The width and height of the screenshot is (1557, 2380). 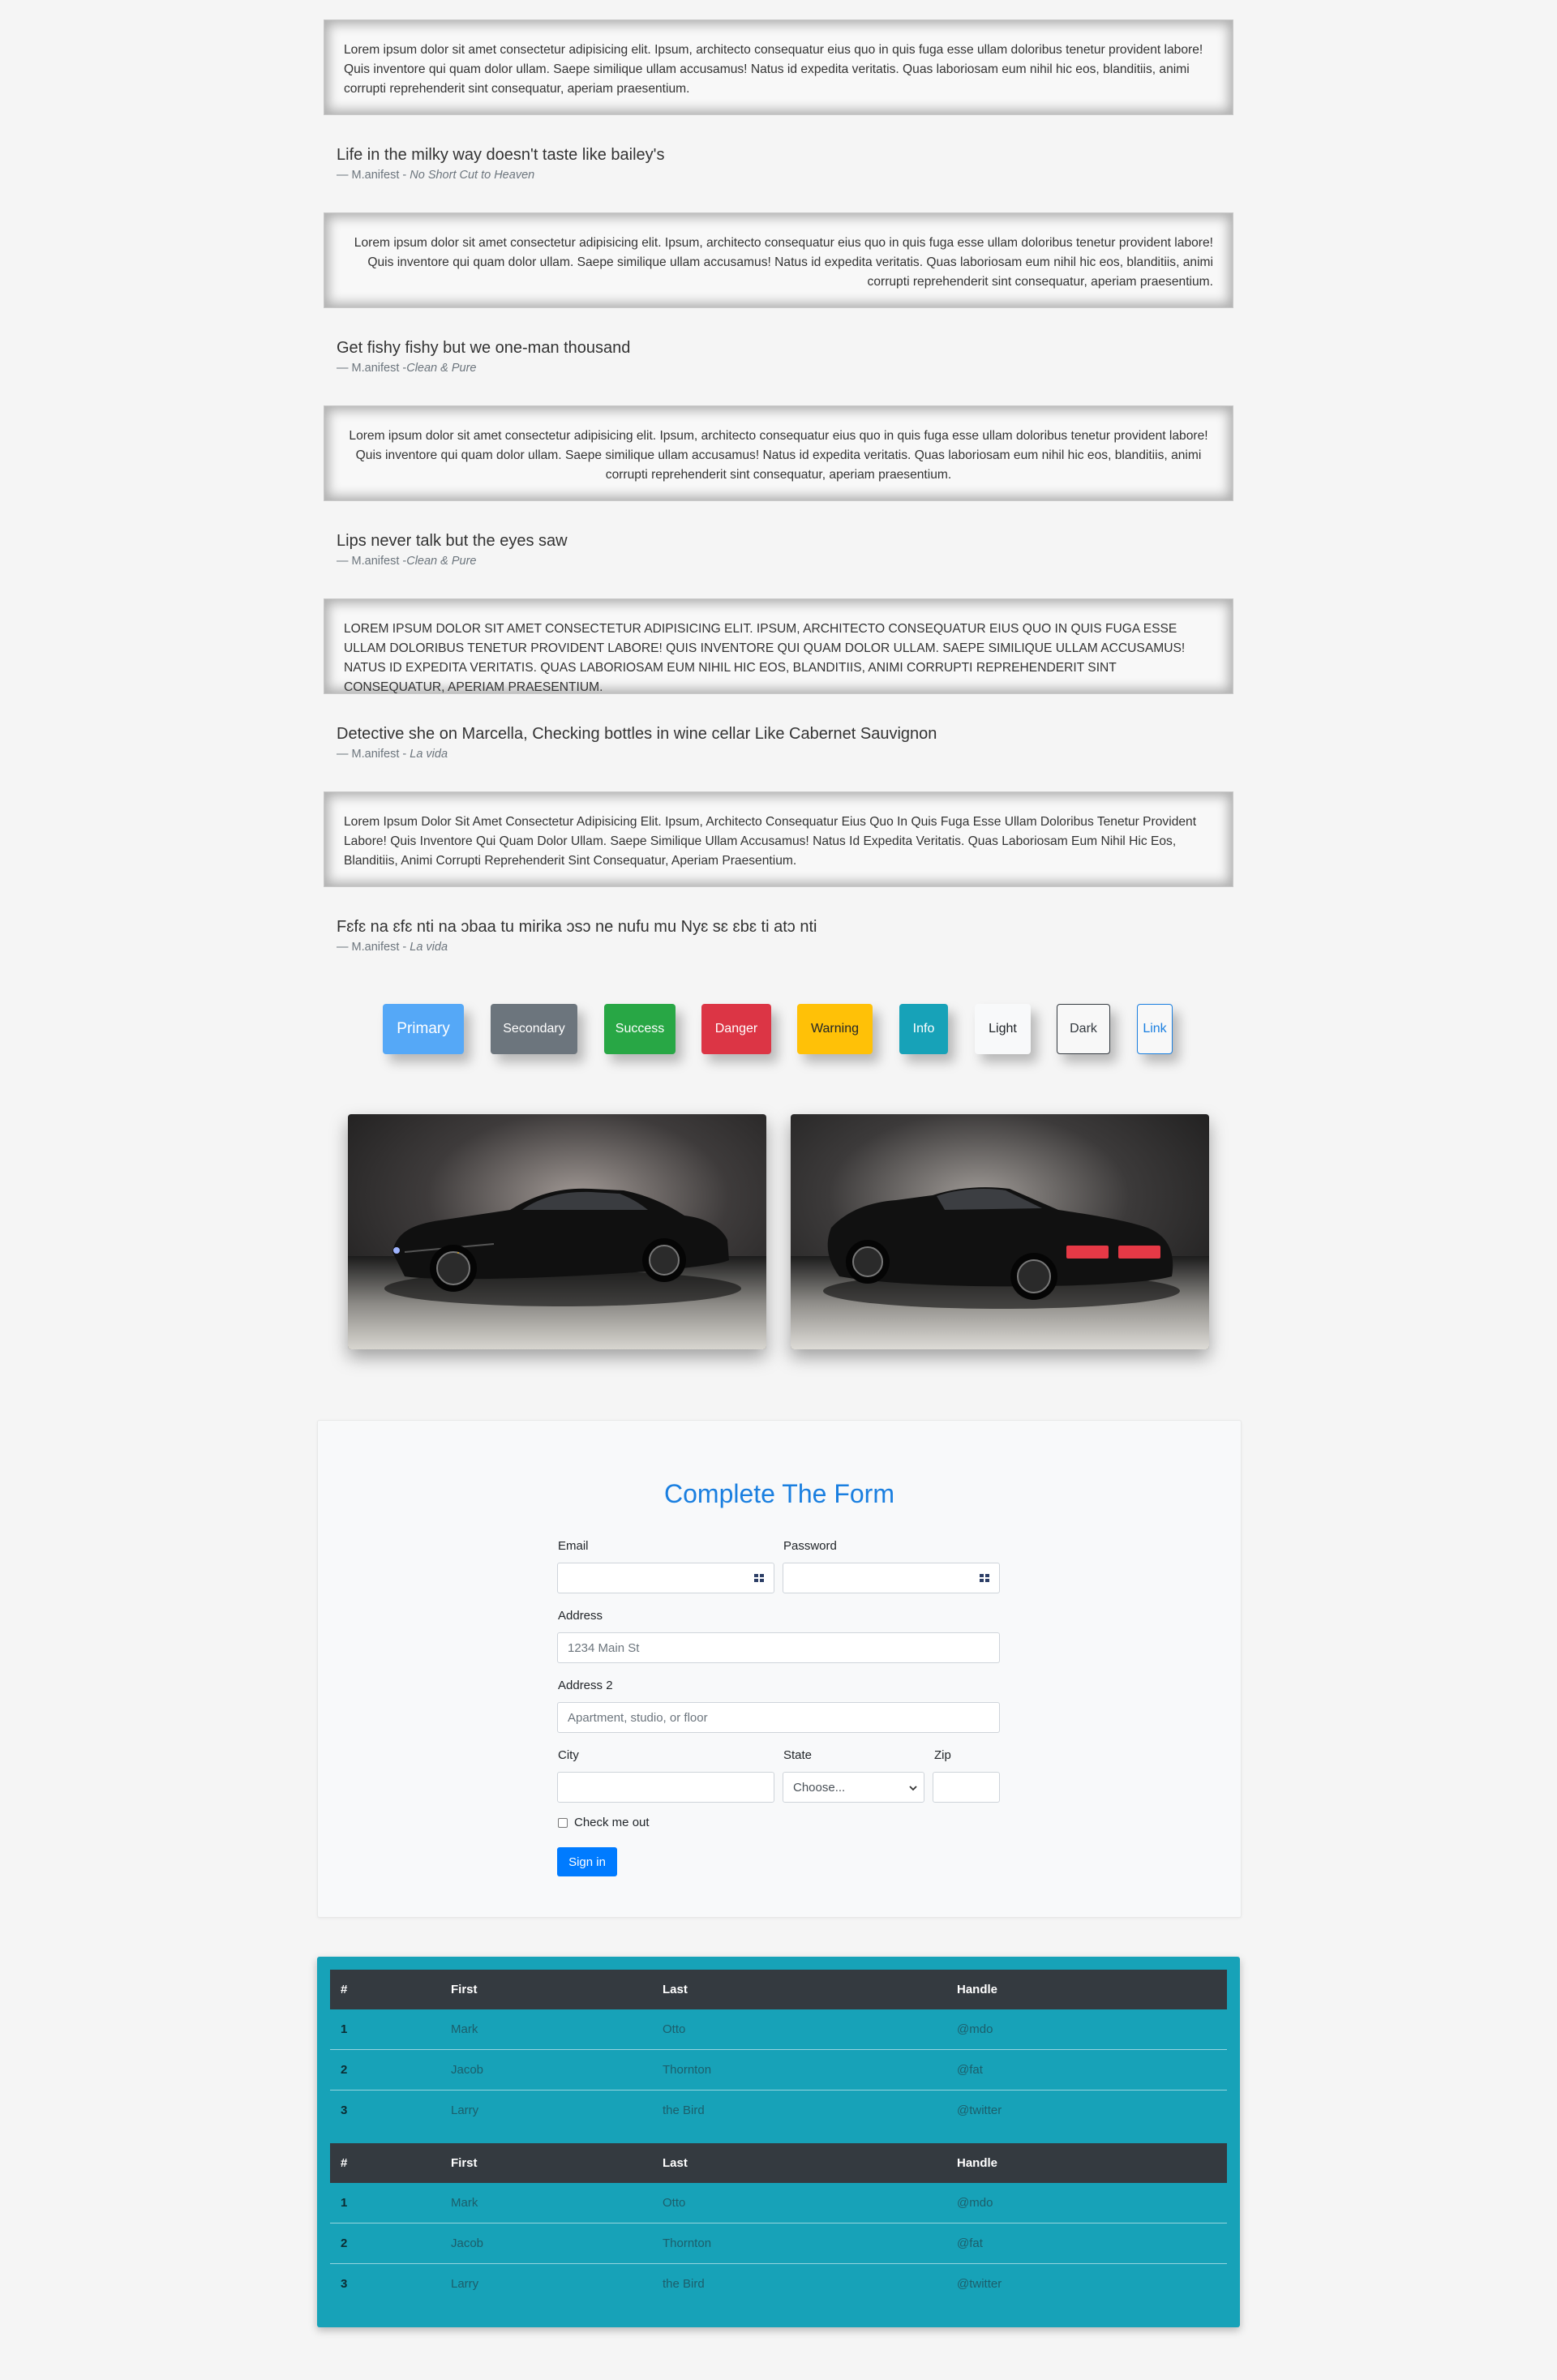 What do you see at coordinates (585, 1685) in the screenshot?
I see `address2-label: Address 2` at bounding box center [585, 1685].